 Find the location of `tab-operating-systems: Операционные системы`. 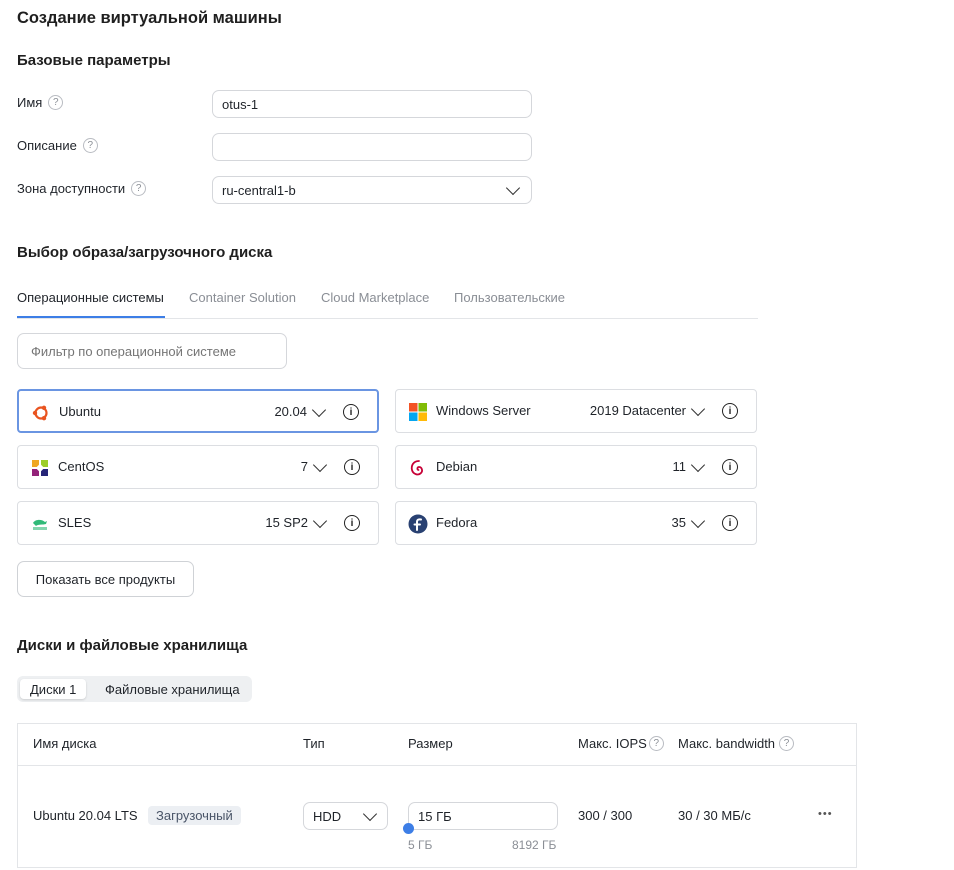

tab-operating-systems: Операционные системы is located at coordinates (90, 297).